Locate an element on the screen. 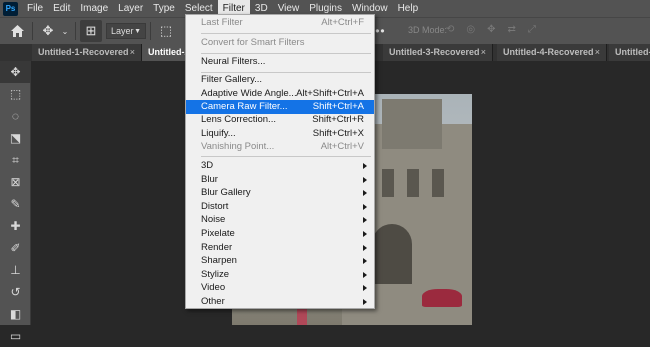 This screenshot has height=347, width=650. tab-label: Untitled-1-Recovered is located at coordinates (83, 52).